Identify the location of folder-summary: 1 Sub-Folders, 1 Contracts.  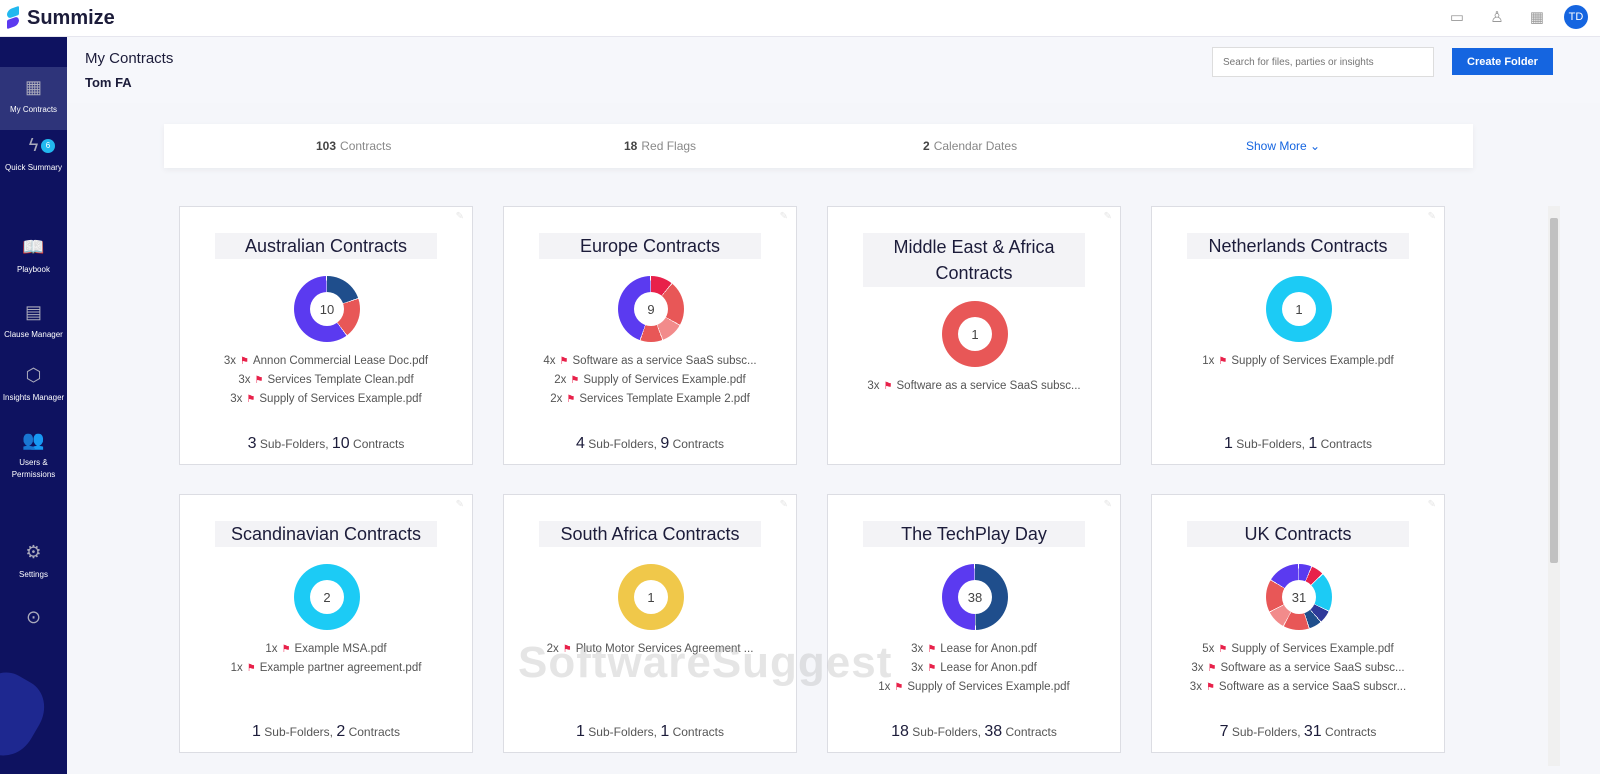
(1298, 444).